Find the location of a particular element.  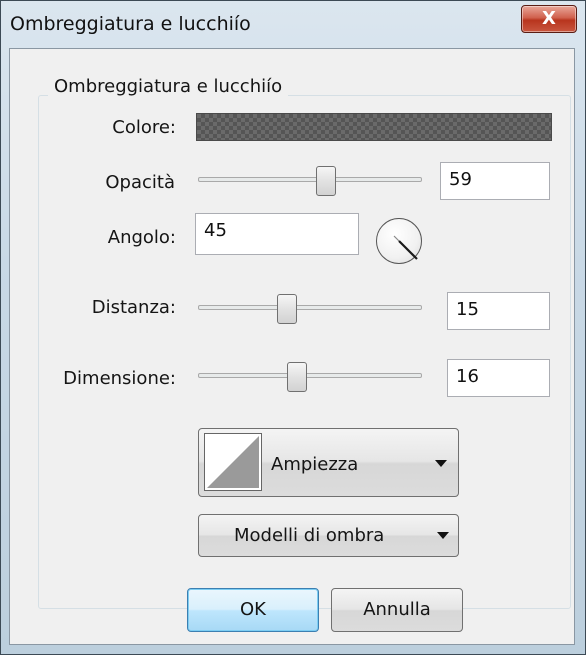

distance-slider-thumb is located at coordinates (287, 309).